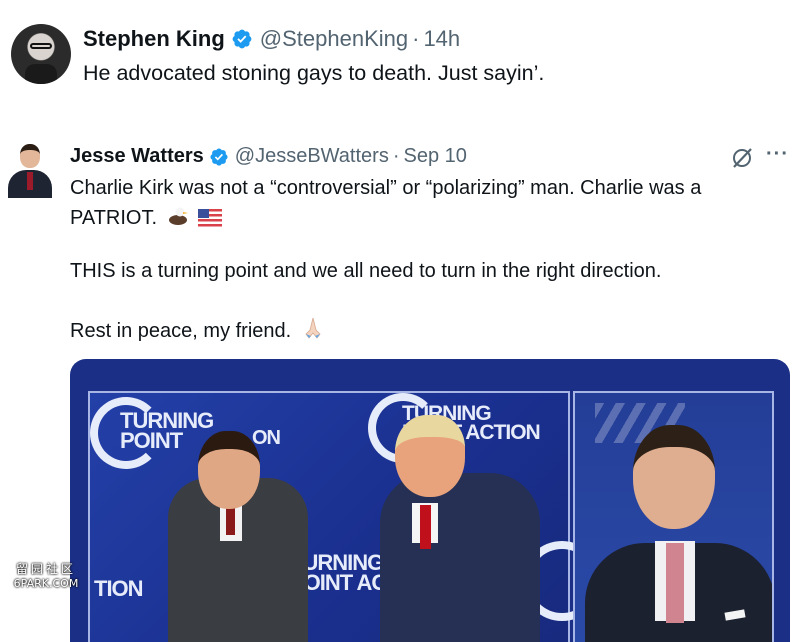  What do you see at coordinates (460, 557) in the screenshot?
I see `person-right-suit` at bounding box center [460, 557].